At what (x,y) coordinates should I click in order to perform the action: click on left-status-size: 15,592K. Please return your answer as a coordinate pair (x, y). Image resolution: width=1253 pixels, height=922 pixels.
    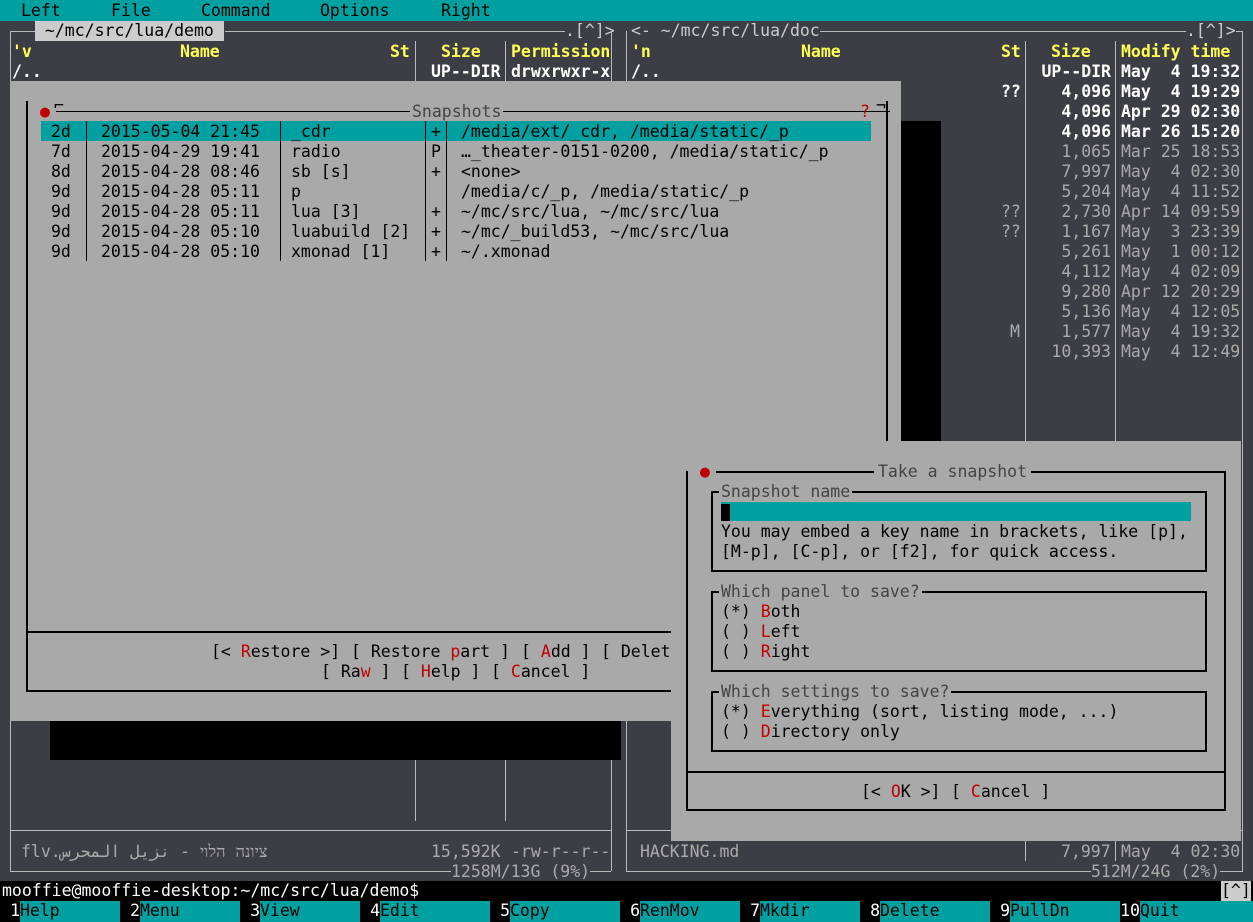
    Looking at the image, I should click on (466, 851).